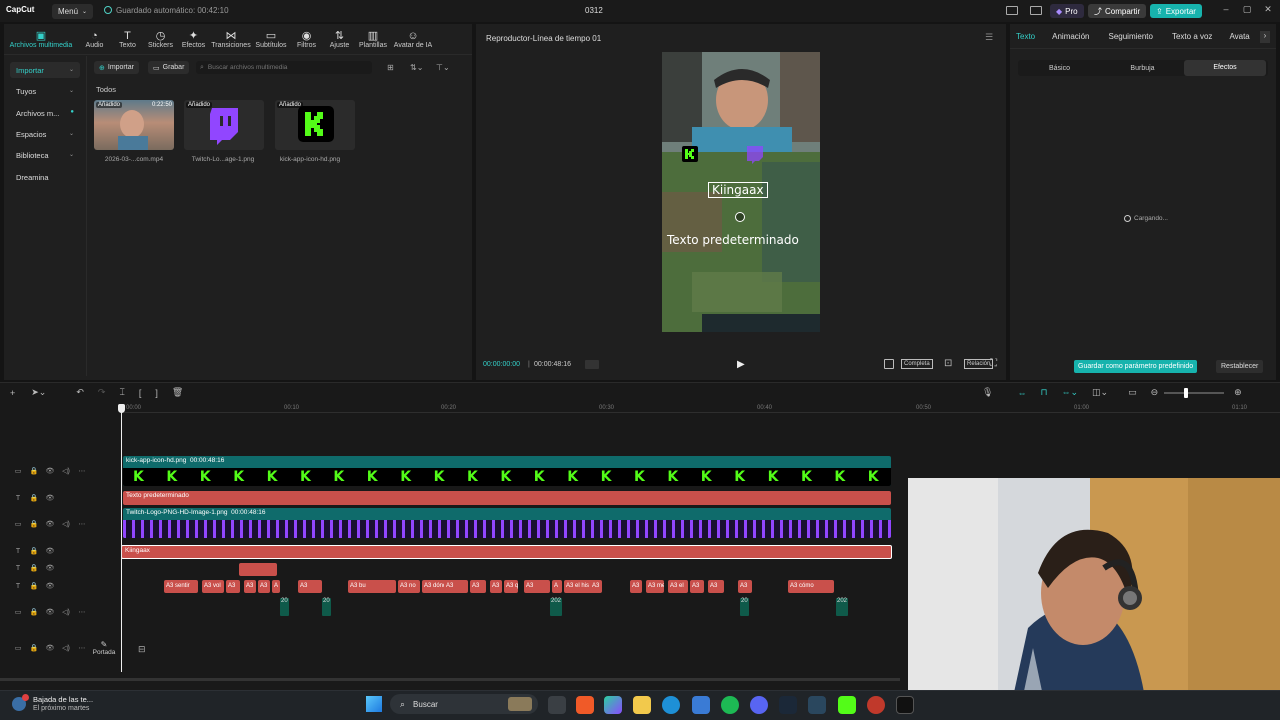  I want to click on preview-axis-icon: ◫⌄, so click(1100, 392).